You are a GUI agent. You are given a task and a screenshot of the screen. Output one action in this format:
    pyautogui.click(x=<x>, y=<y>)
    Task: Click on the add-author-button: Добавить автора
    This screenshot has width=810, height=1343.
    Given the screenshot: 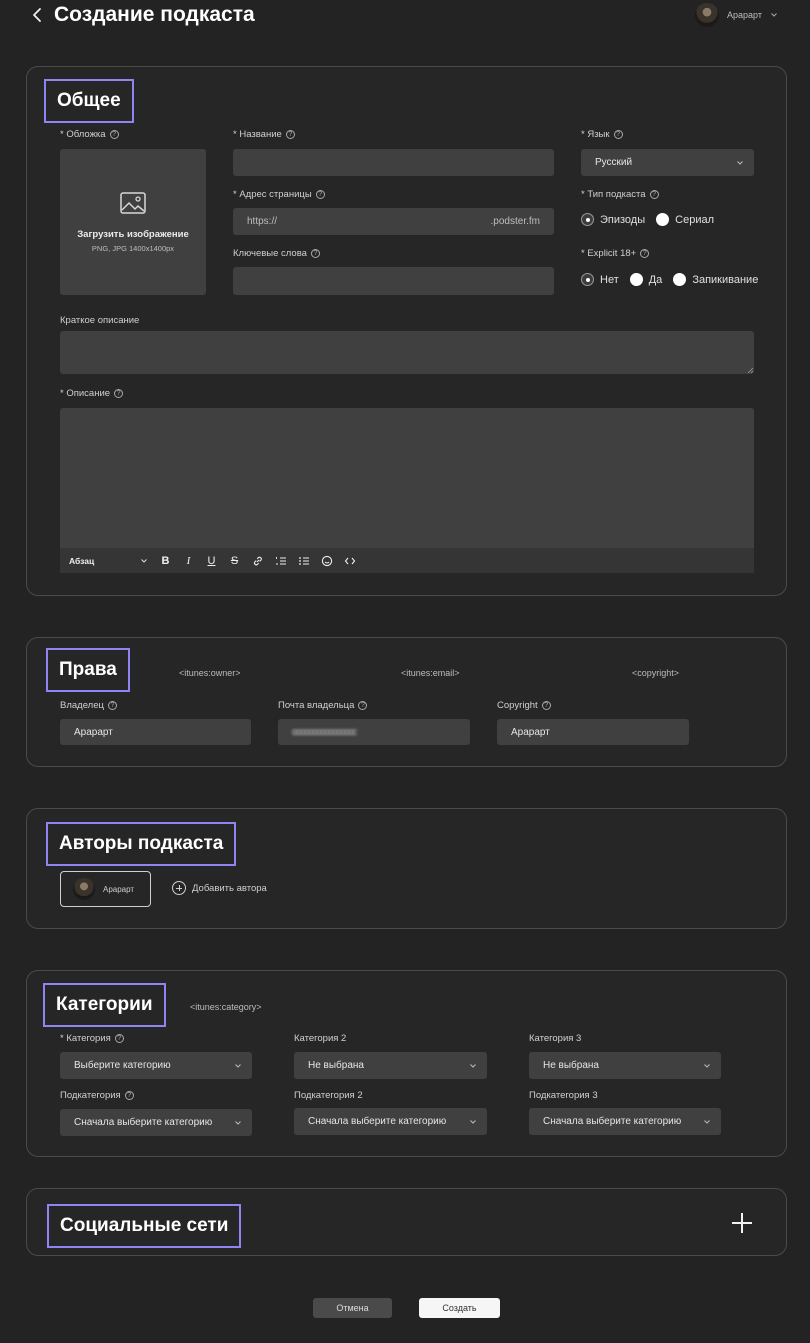 What is the action you would take?
    pyautogui.click(x=219, y=888)
    